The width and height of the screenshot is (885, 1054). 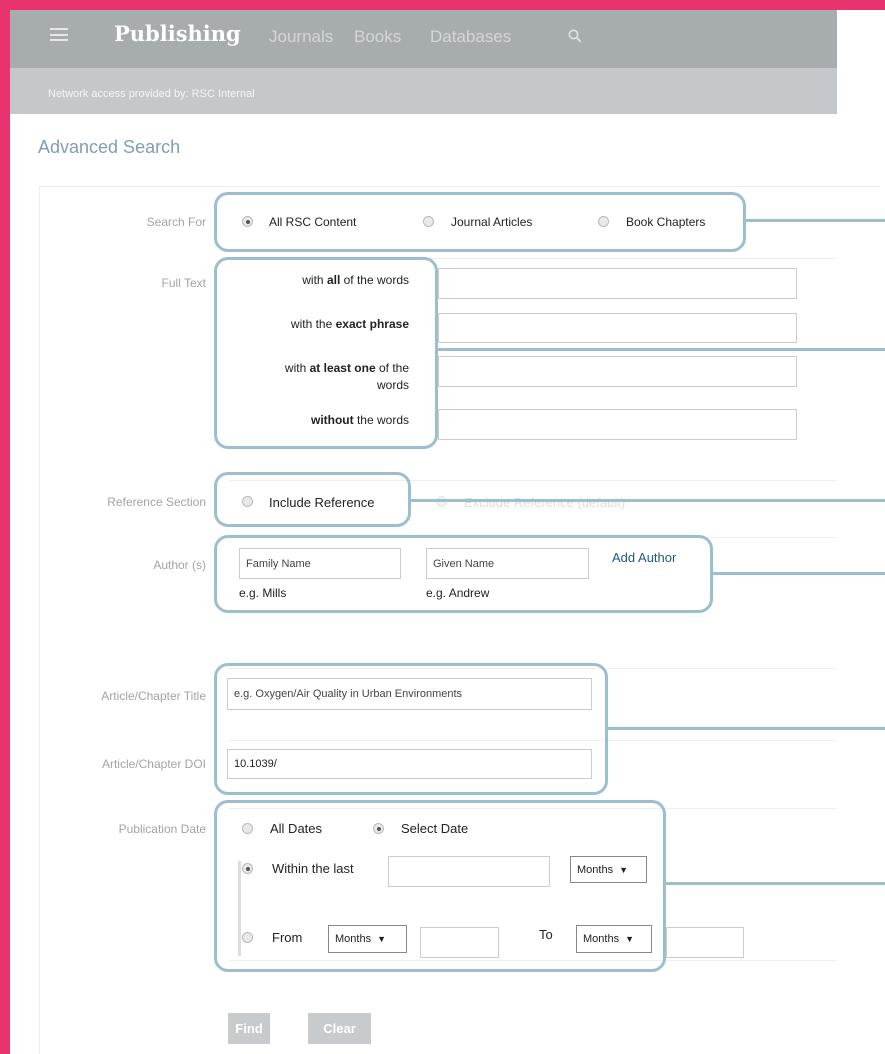 What do you see at coordinates (617, 371) in the screenshot?
I see `at-least-one-input` at bounding box center [617, 371].